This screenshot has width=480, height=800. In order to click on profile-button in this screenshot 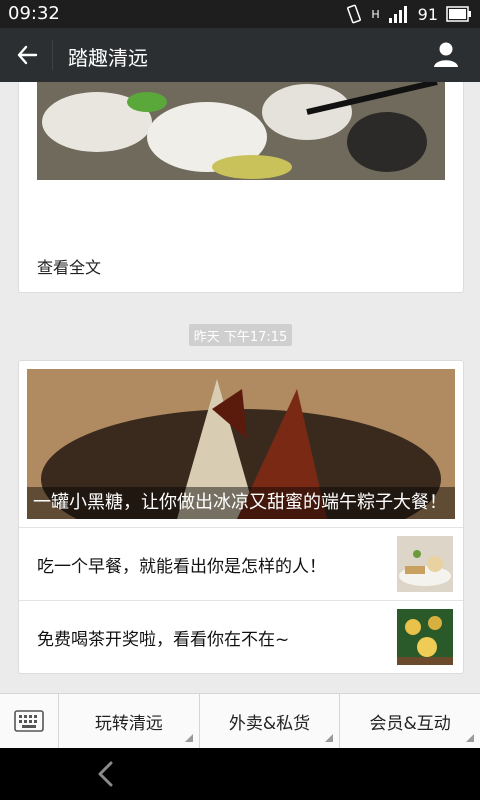, I will do `click(446, 54)`.